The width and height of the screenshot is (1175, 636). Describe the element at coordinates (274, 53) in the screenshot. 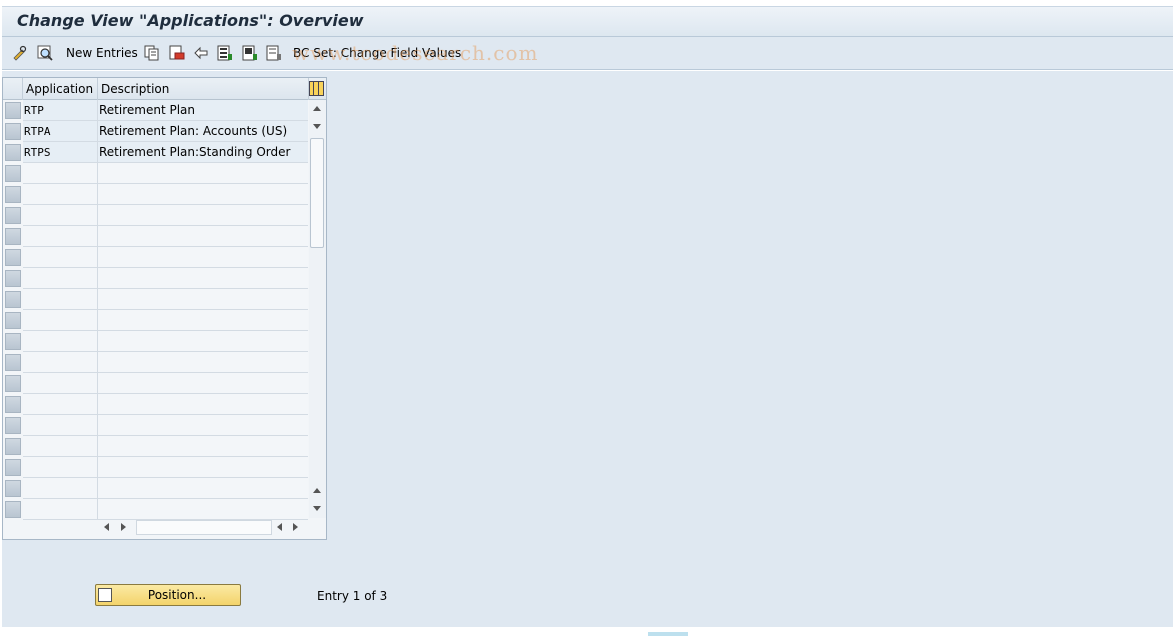

I see `deselect-all-icon` at that location.